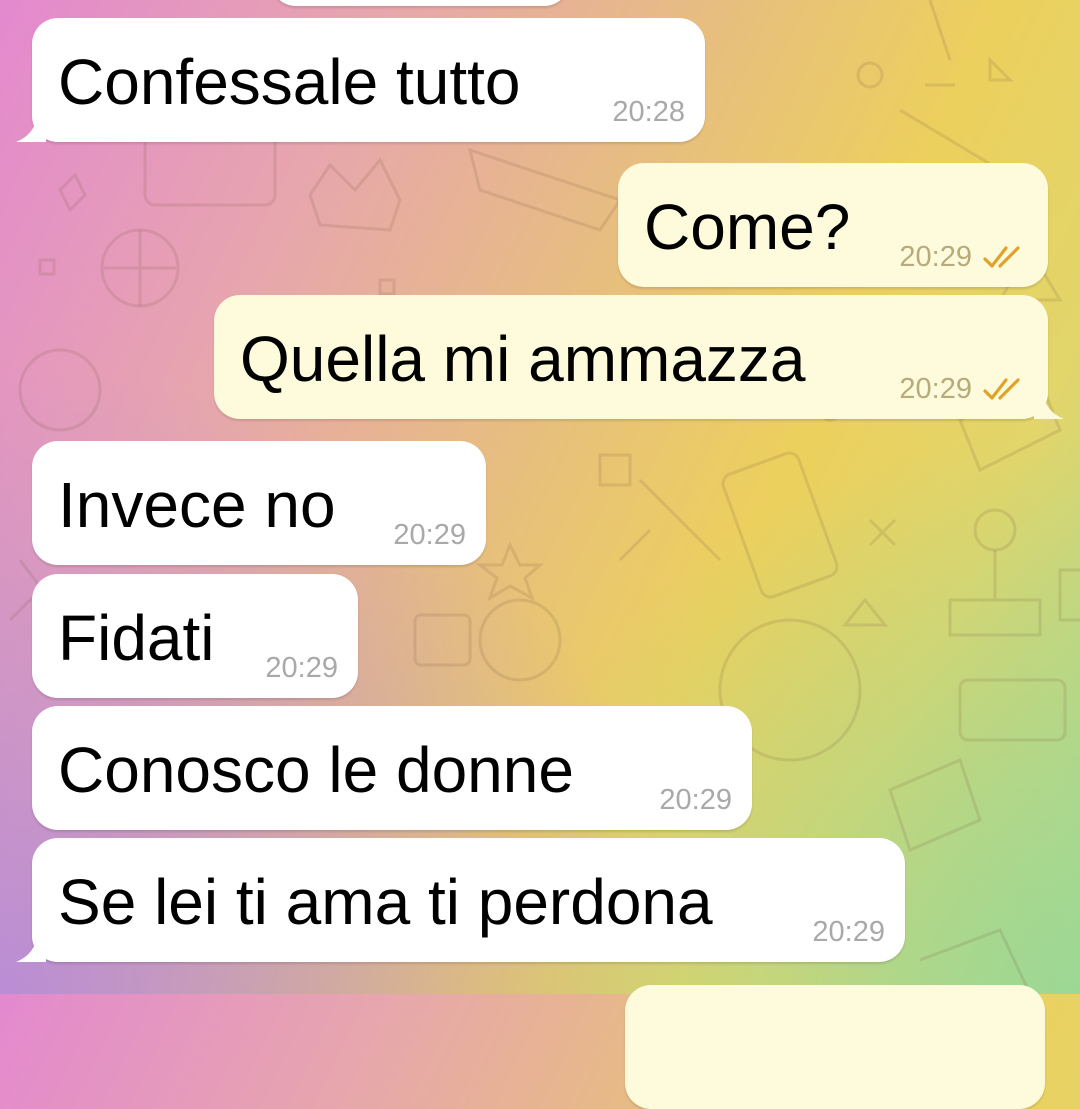  I want to click on message-text: Confessale tutto, so click(289, 82).